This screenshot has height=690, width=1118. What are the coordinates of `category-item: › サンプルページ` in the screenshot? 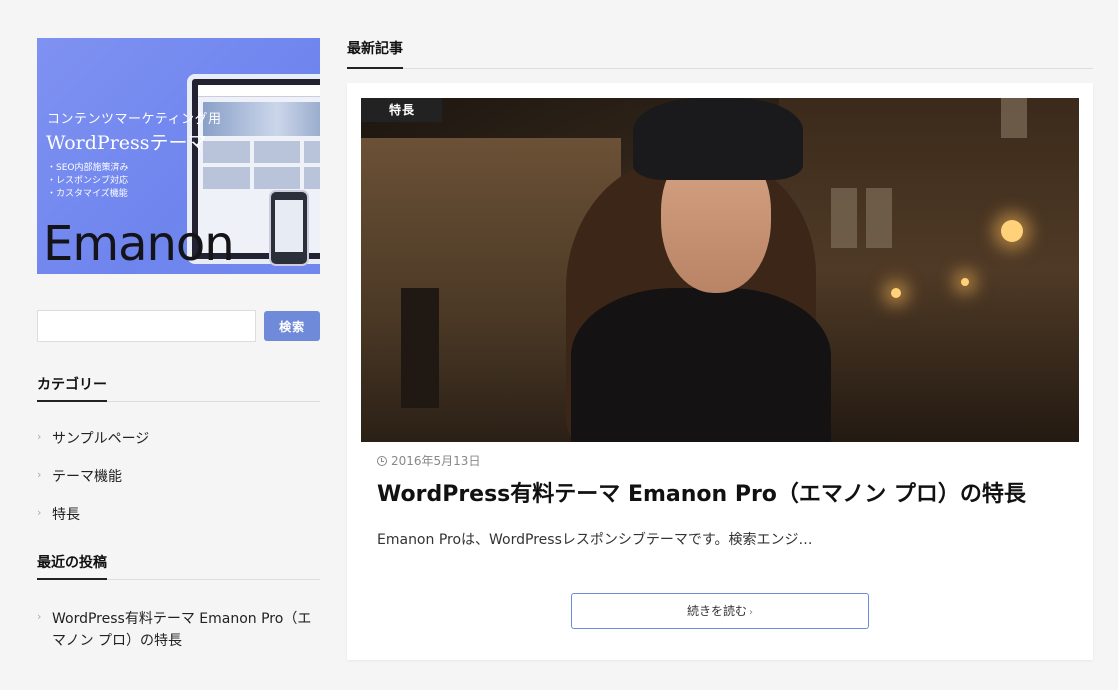 It's located at (178, 439).